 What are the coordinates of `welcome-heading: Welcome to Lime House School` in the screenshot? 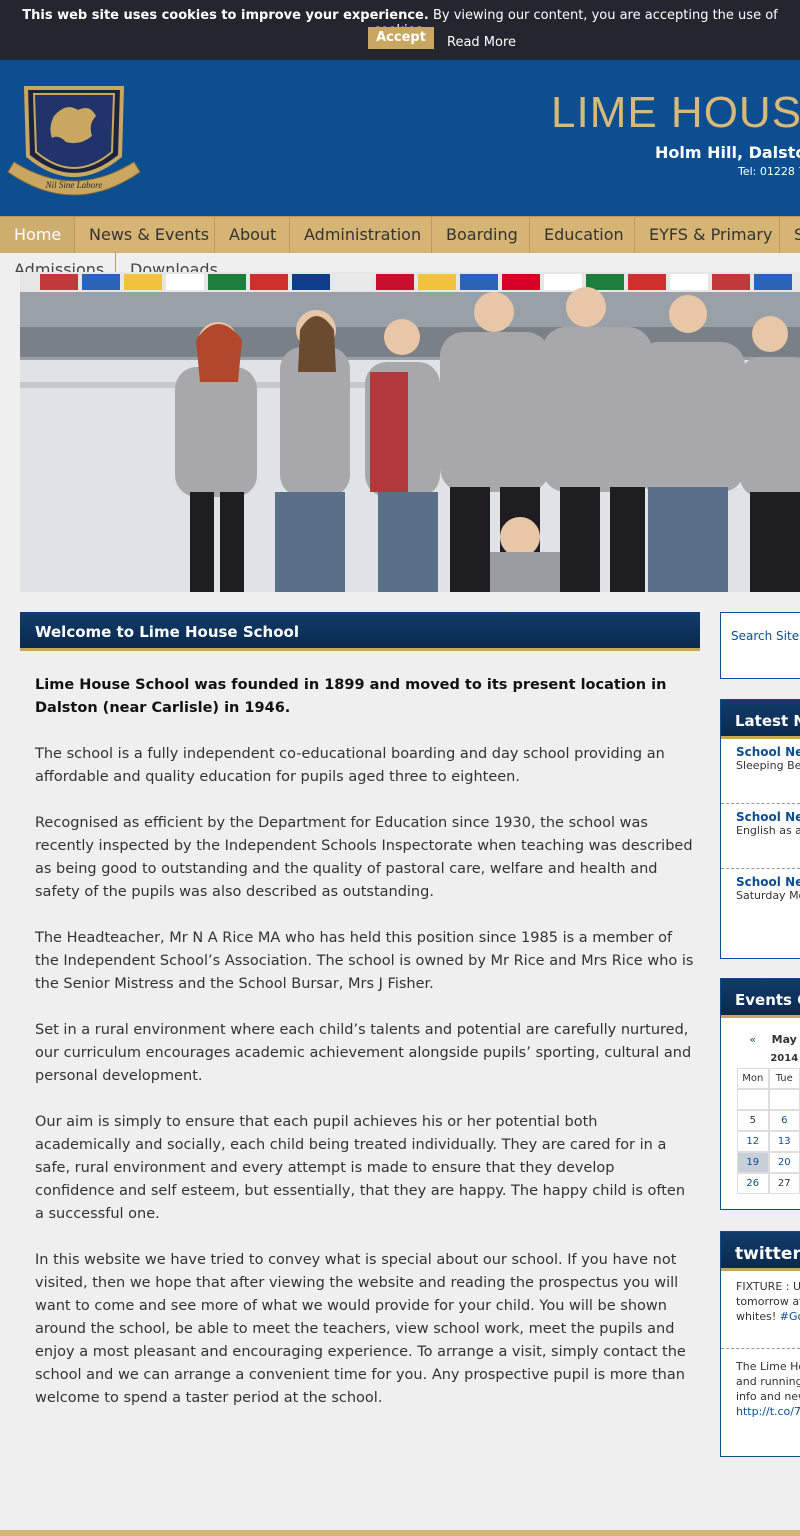 It's located at (167, 632).